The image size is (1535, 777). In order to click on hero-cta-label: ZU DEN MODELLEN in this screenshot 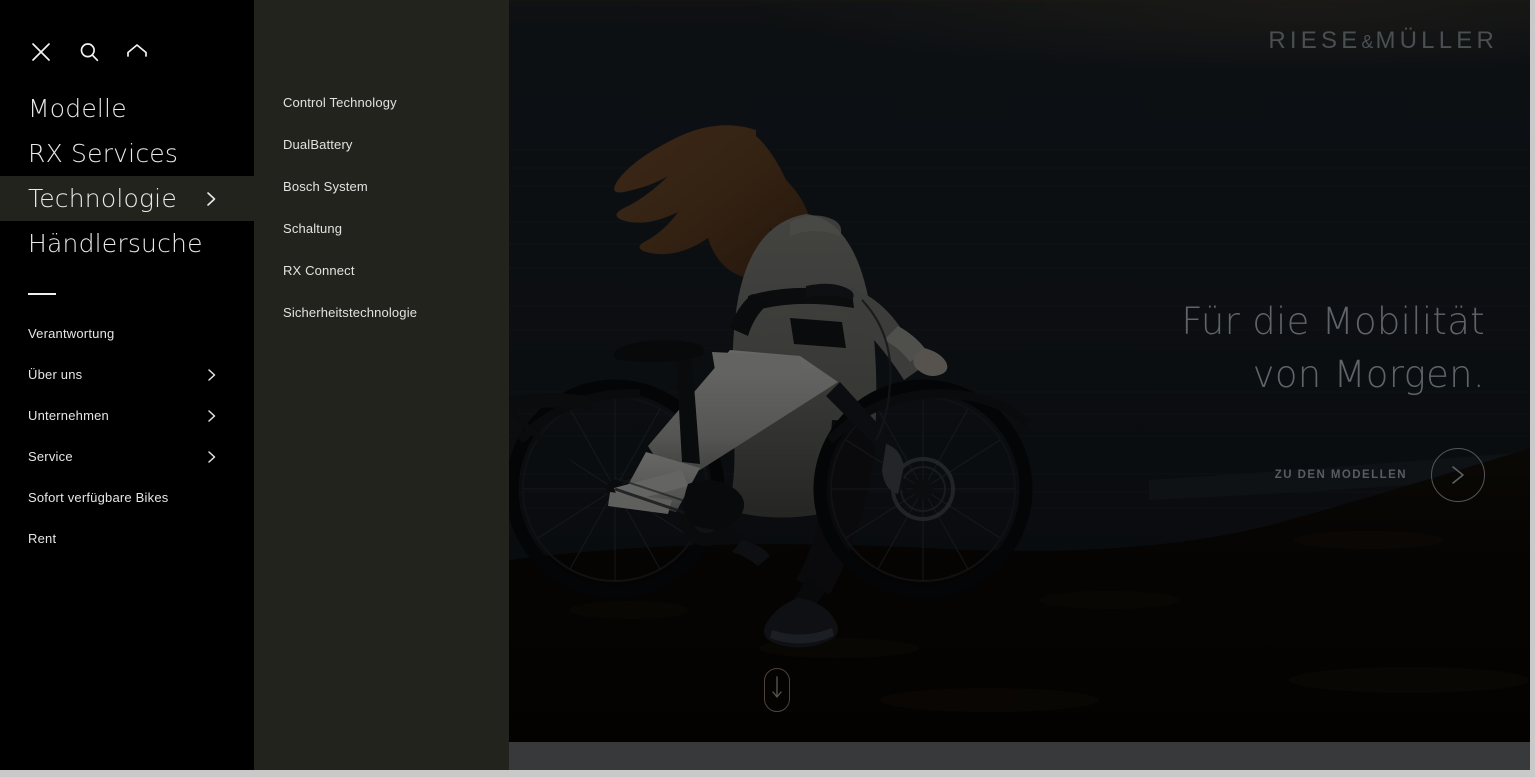, I will do `click(1340, 475)`.